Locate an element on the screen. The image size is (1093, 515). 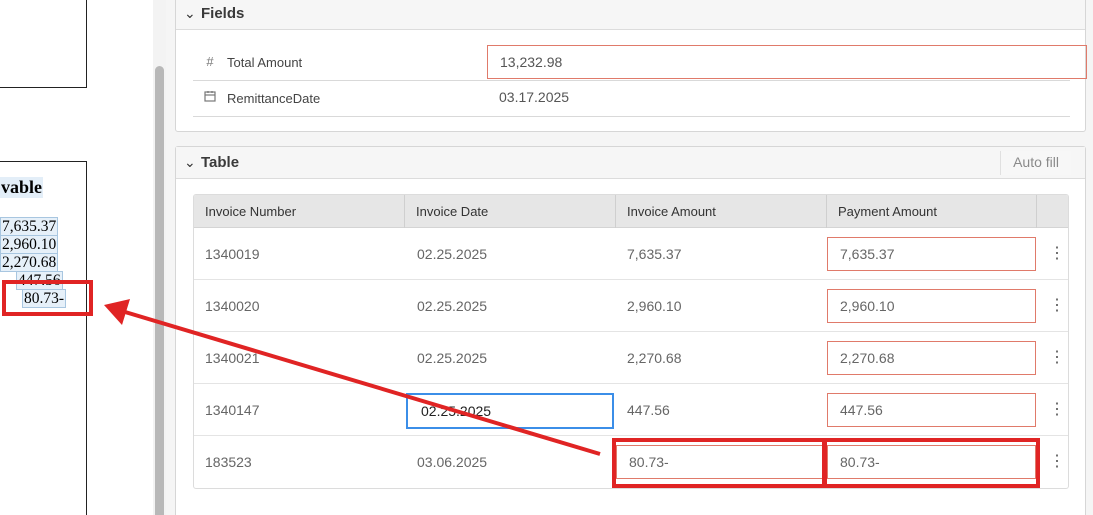
auto-fill-button: Auto fill is located at coordinates (1035, 163).